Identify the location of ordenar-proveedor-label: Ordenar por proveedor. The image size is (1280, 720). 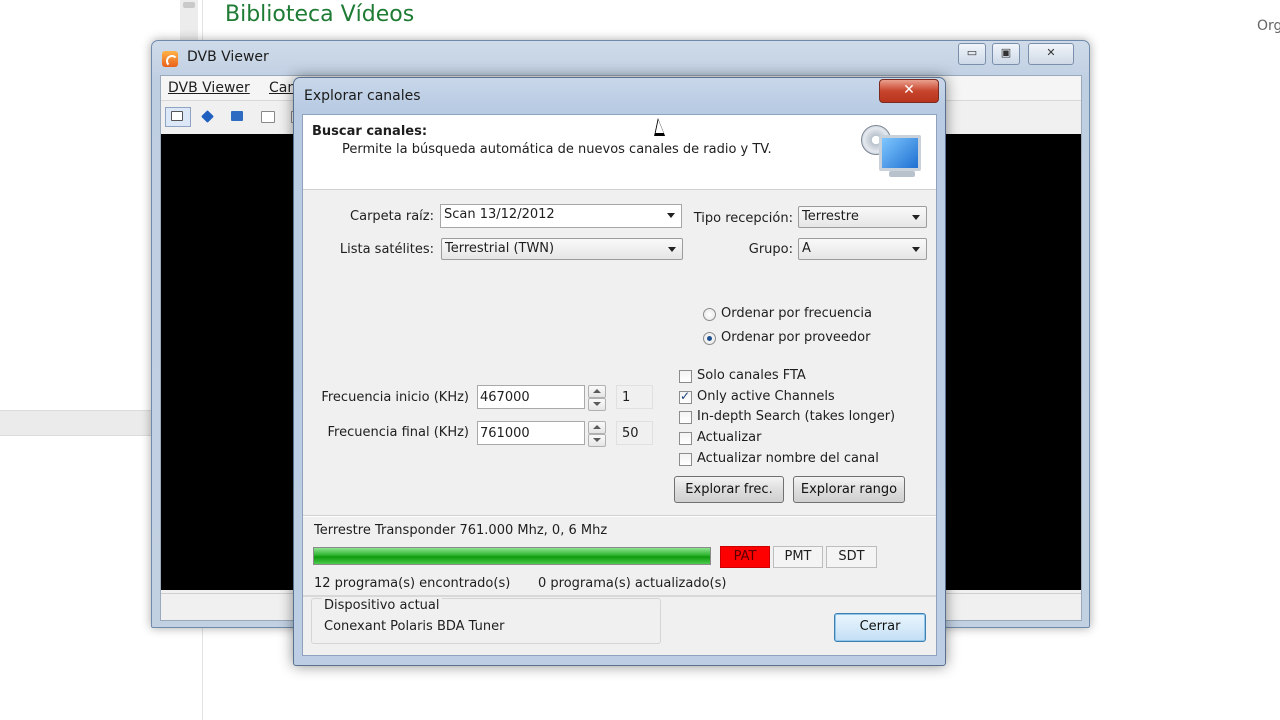
(796, 337).